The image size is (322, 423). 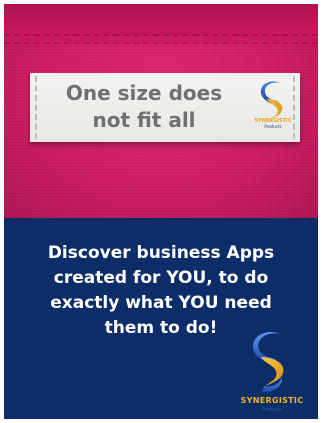 What do you see at coordinates (144, 93) in the screenshot?
I see `label-text-line-1: One size does` at bounding box center [144, 93].